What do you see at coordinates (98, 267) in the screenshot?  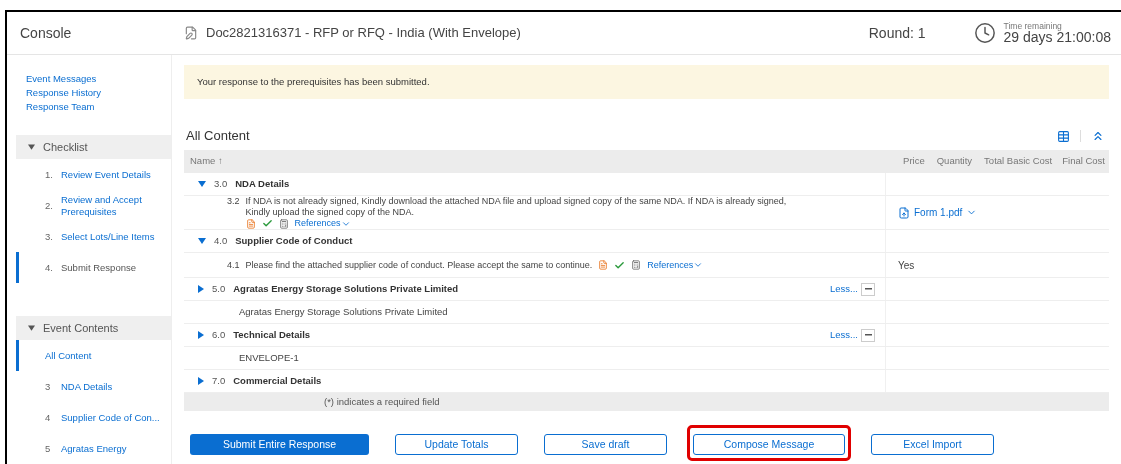 I see `item-label: Submit Response` at bounding box center [98, 267].